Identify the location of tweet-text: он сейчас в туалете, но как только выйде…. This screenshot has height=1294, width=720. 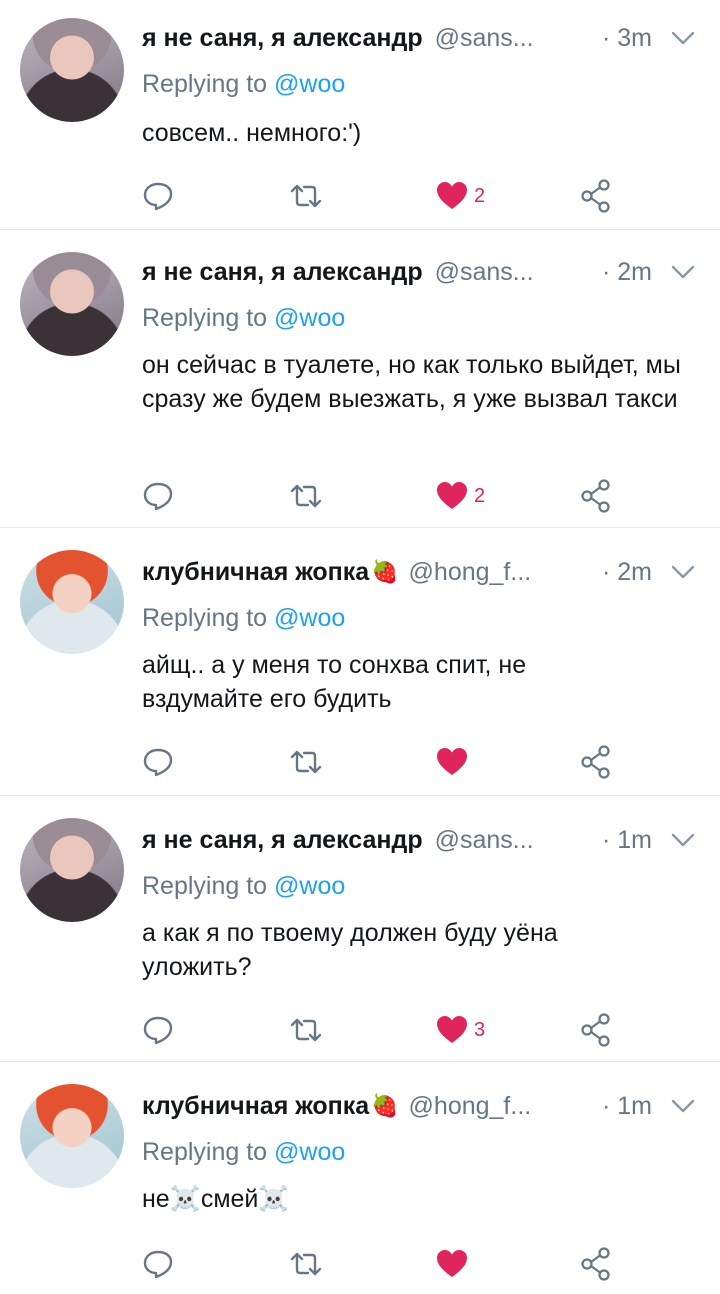
(411, 382).